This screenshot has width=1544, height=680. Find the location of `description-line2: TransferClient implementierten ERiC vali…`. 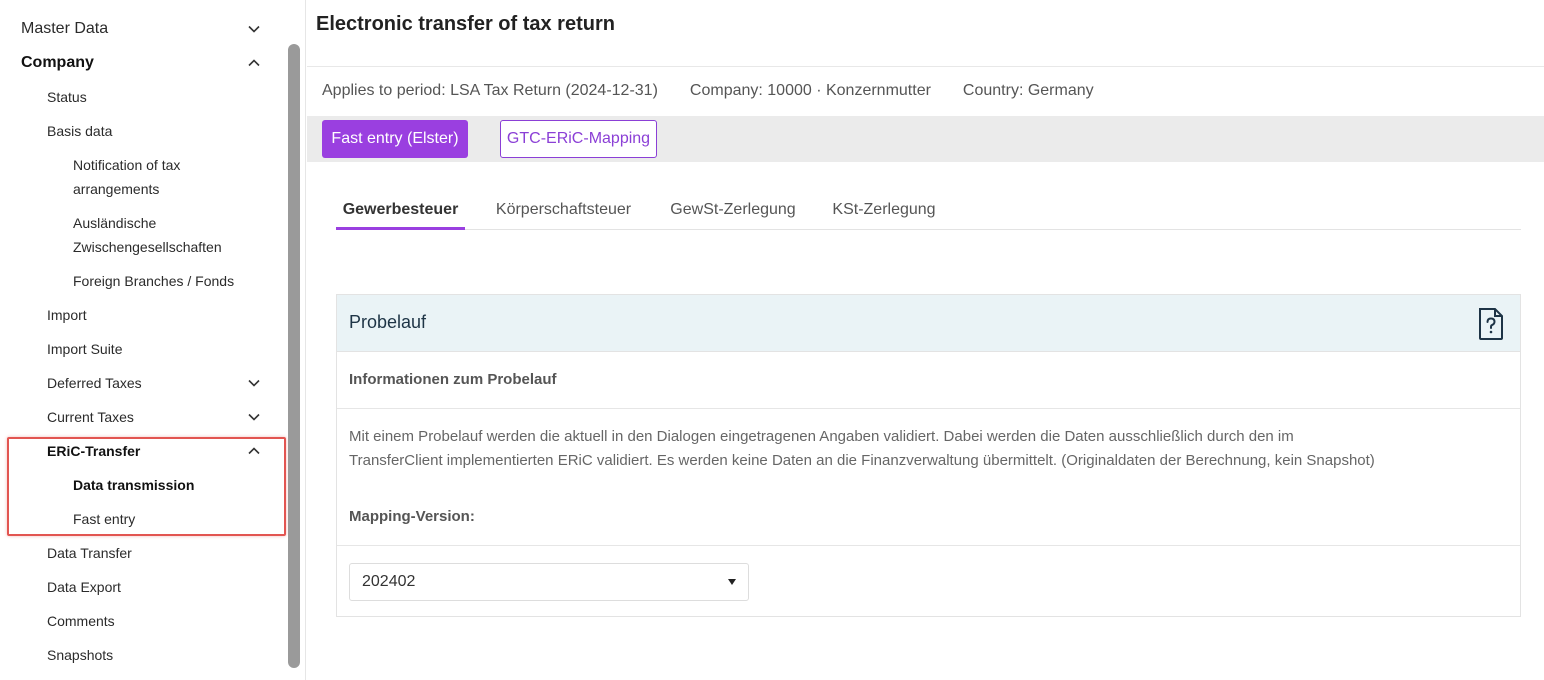

description-line2: TransferClient implementierten ERiC vali… is located at coordinates (862, 460).